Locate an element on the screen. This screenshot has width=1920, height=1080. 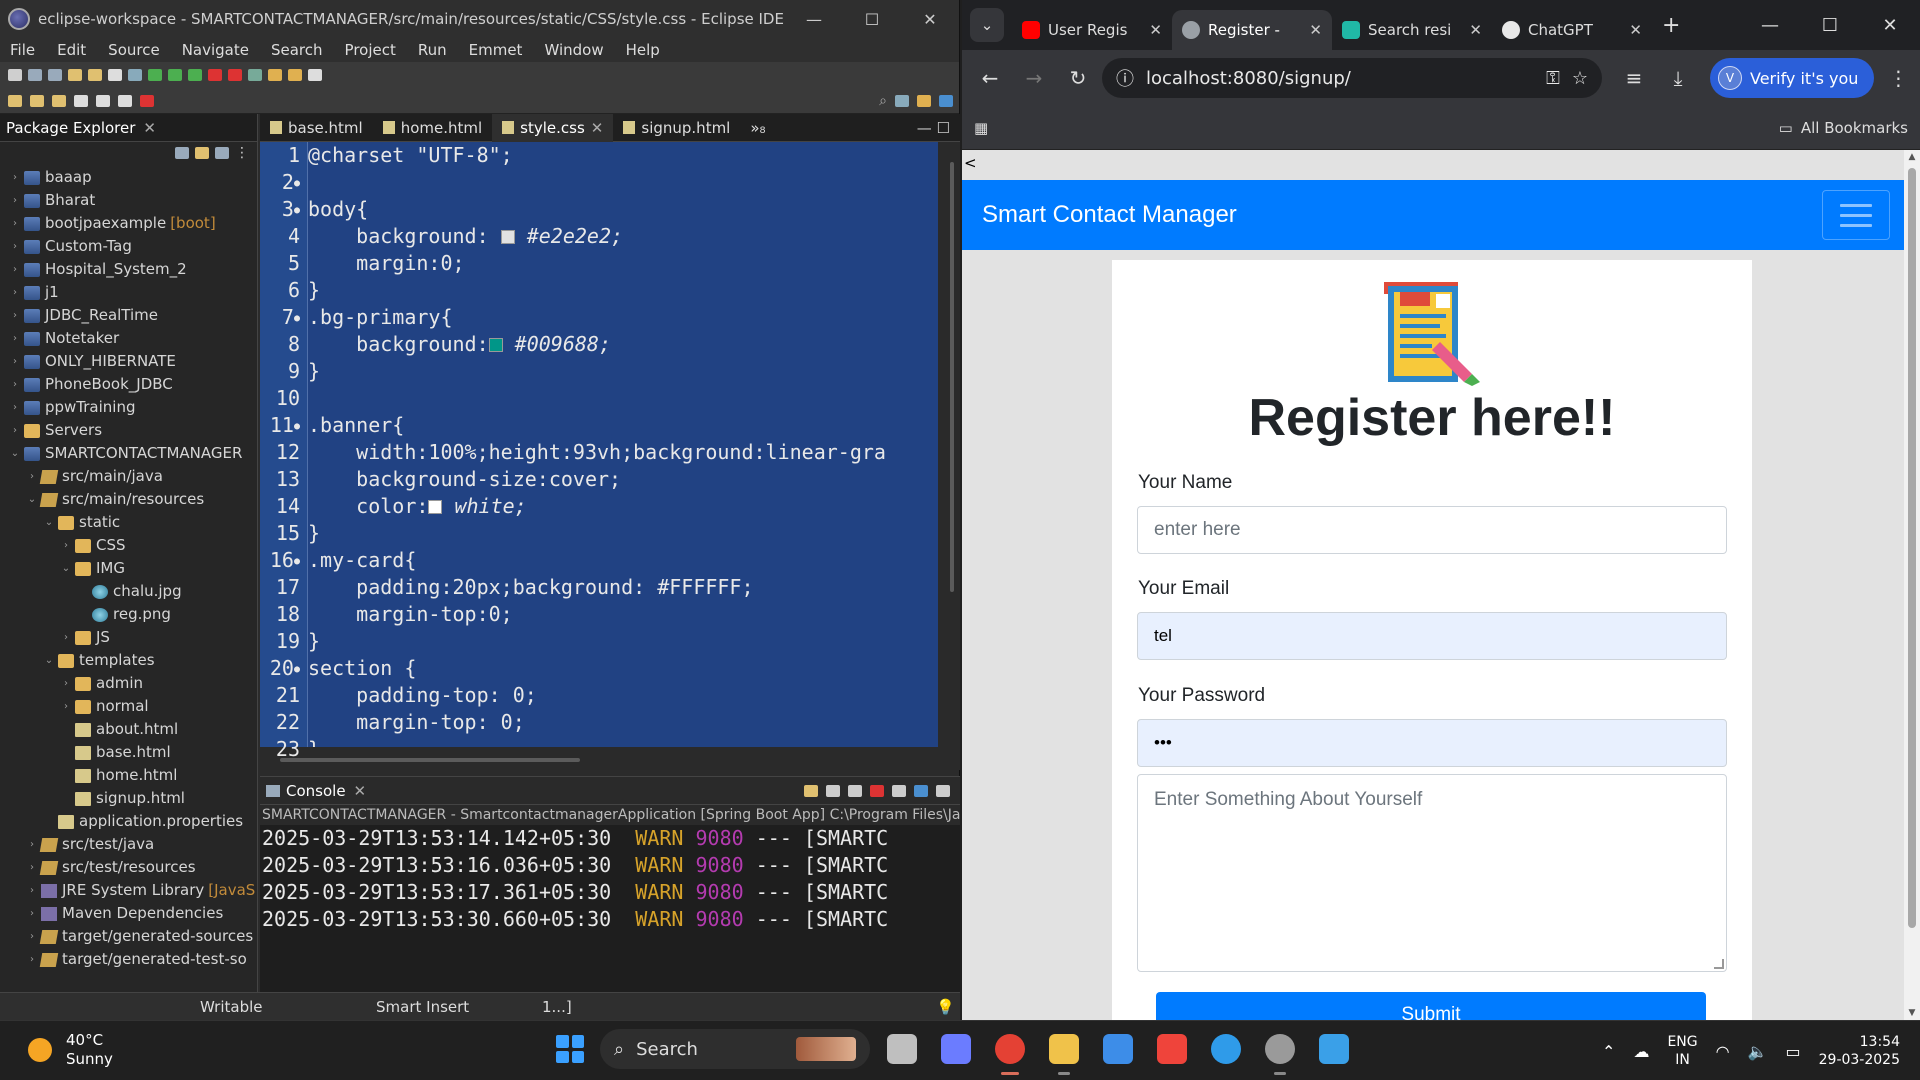
pin-icon is located at coordinates (125, 100).